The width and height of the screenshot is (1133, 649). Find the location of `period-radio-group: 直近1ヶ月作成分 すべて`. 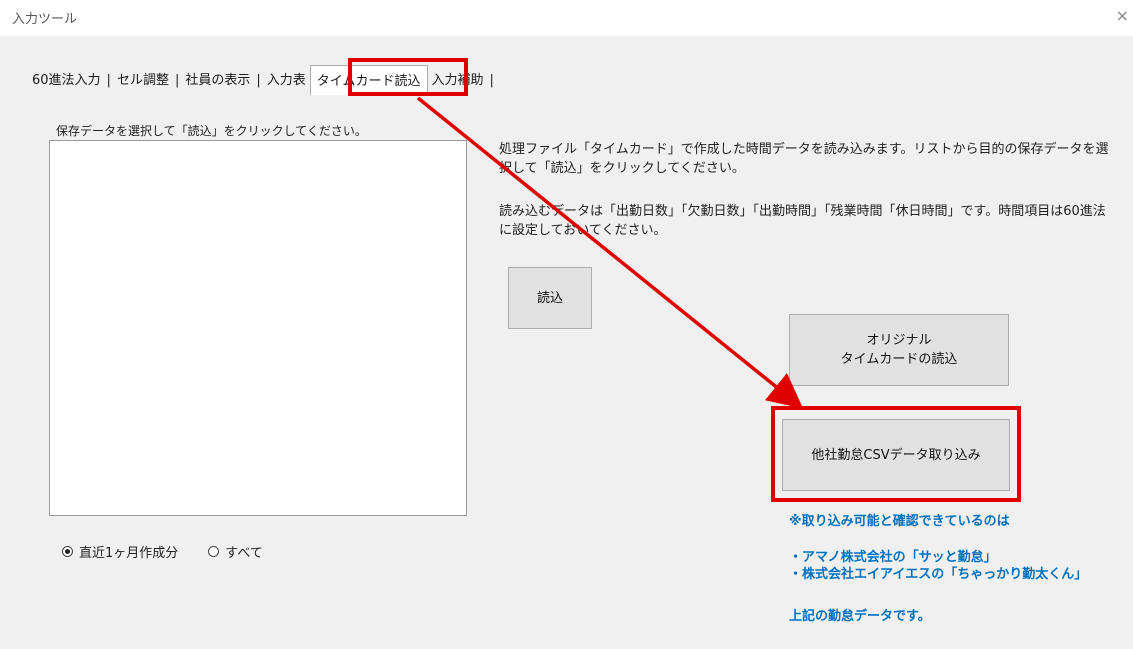

period-radio-group: 直近1ヶ月作成分 すべて is located at coordinates (177, 551).